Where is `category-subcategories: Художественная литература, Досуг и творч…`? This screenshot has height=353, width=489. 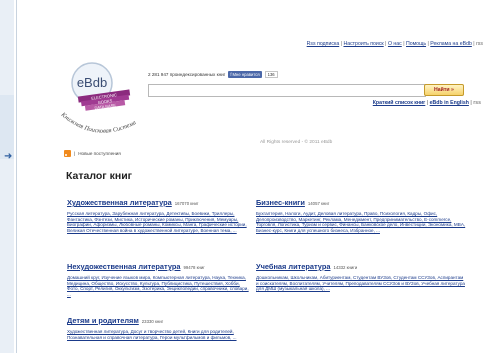
category-subcategories: Художественная литература, Досуг и творч… is located at coordinates (159, 334).